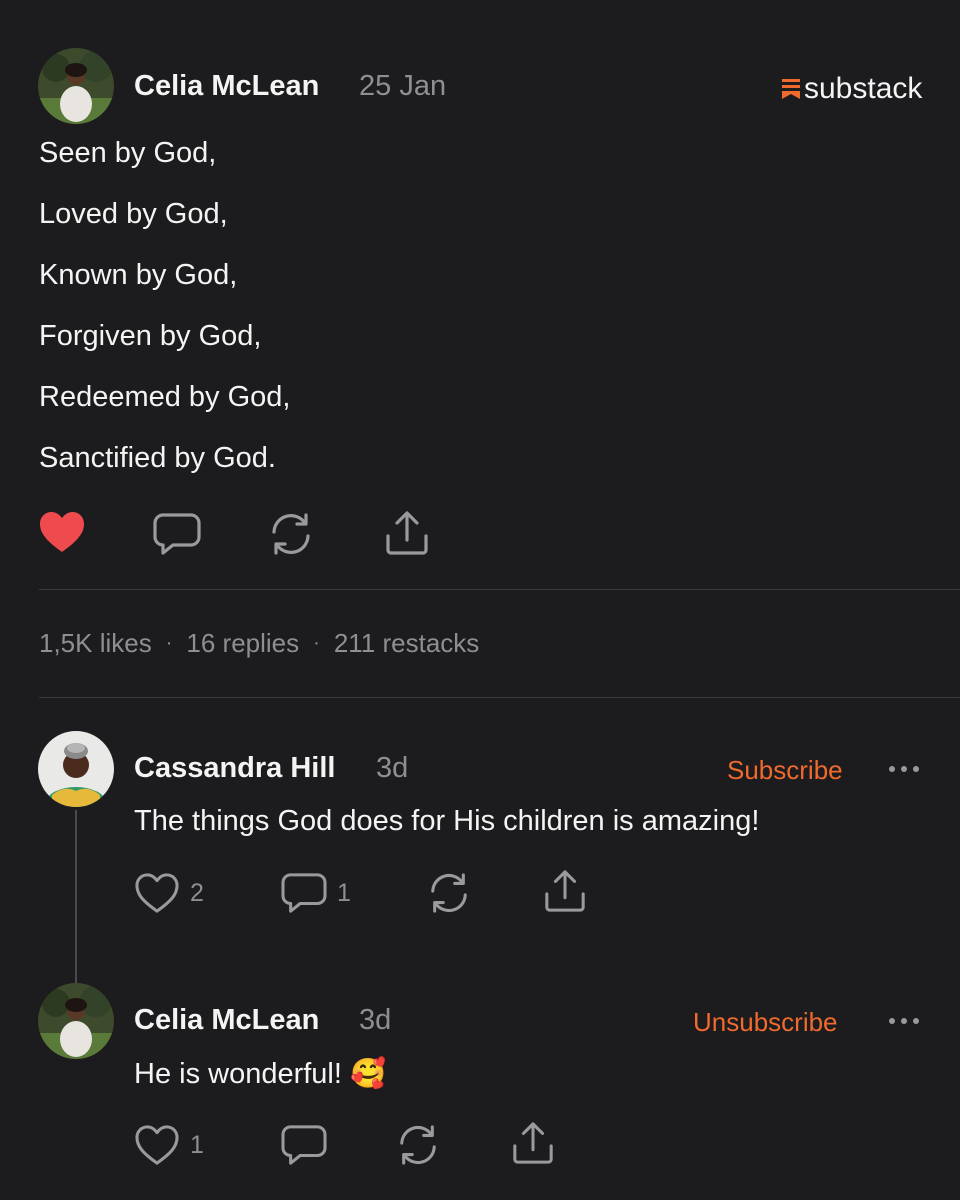 Image resolution: width=960 pixels, height=1200 pixels. I want to click on like-count: 1, so click(197, 1144).